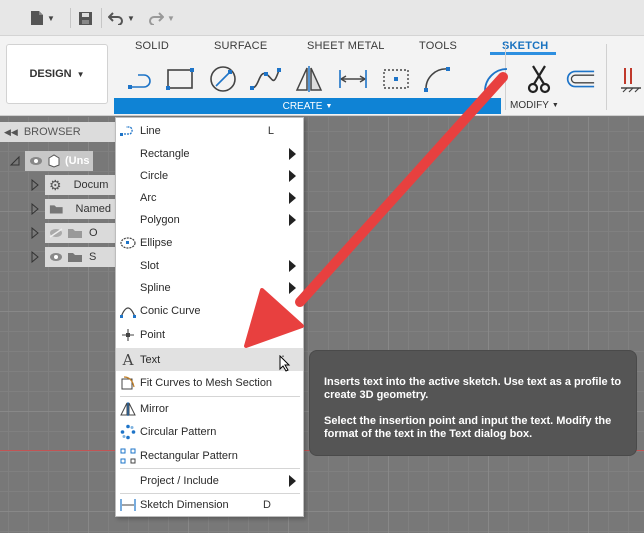 This screenshot has height=533, width=644. I want to click on tree-chip: O, so click(80, 233).